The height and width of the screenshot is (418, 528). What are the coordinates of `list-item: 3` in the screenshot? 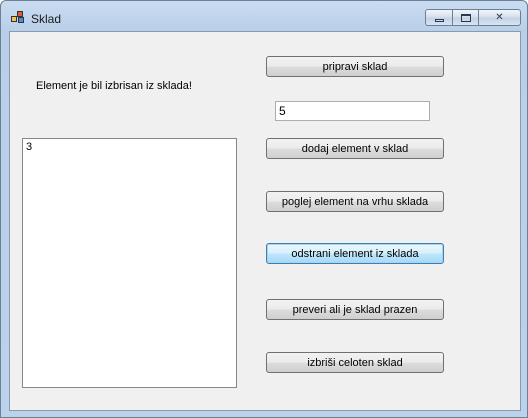 It's located at (129, 147).